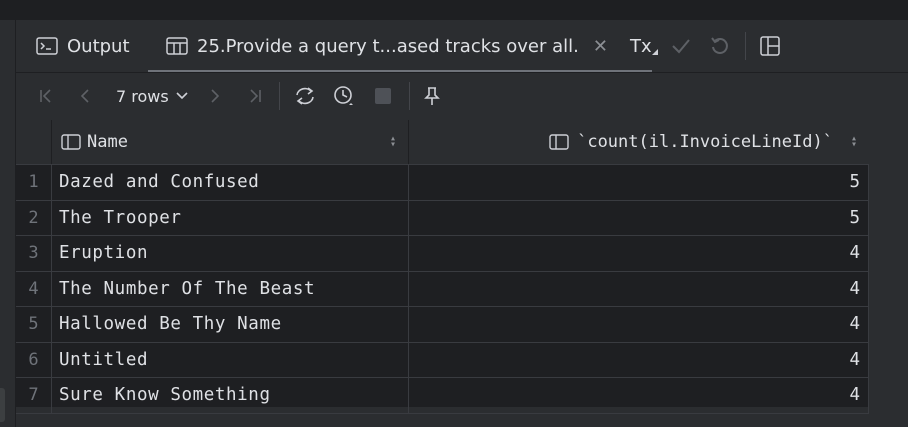  Describe the element at coordinates (230, 395) in the screenshot. I see `cell-name: Sure Know Something` at that location.